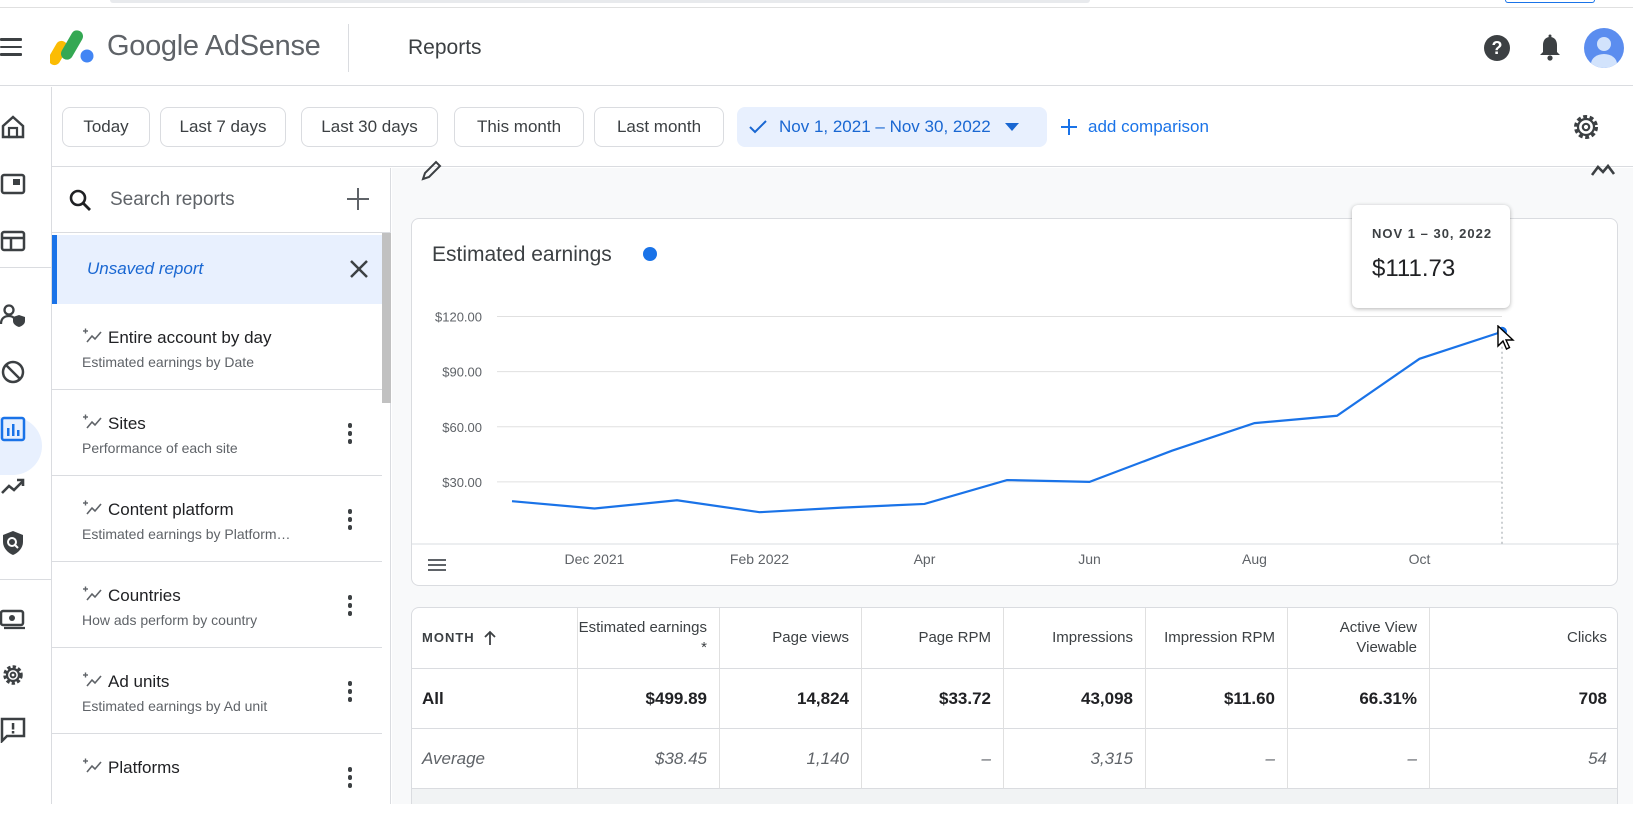 The height and width of the screenshot is (820, 1633). What do you see at coordinates (13, 675) in the screenshot?
I see `settings-gear-icon` at bounding box center [13, 675].